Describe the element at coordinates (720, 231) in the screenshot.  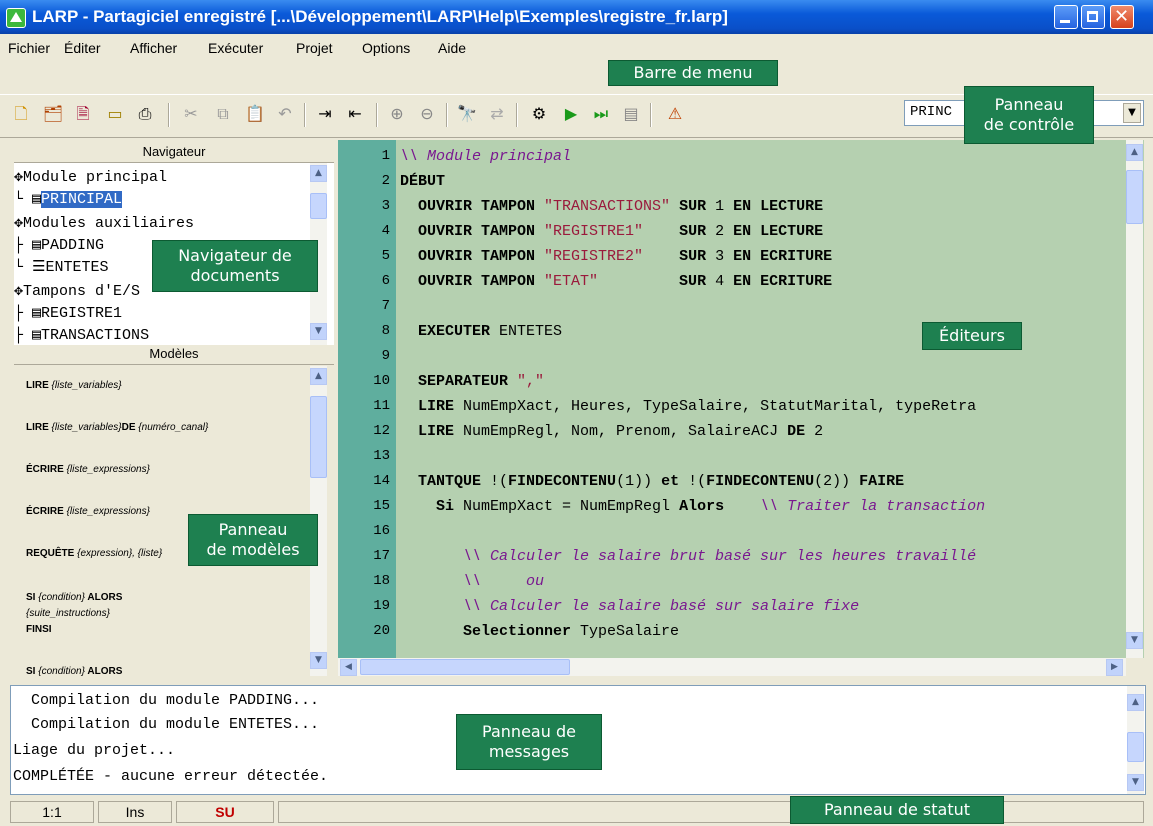
I see `code-token: 2` at that location.